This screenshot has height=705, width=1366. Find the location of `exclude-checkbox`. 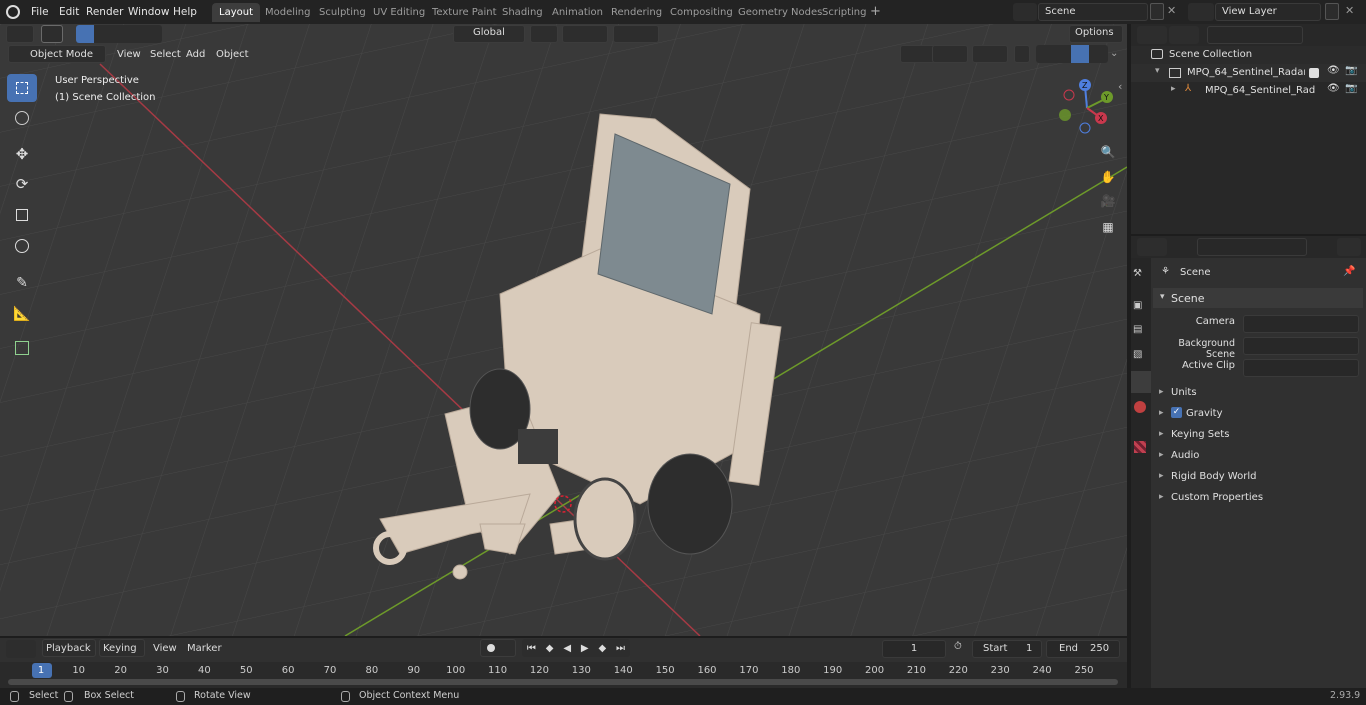

exclude-checkbox is located at coordinates (1314, 73).